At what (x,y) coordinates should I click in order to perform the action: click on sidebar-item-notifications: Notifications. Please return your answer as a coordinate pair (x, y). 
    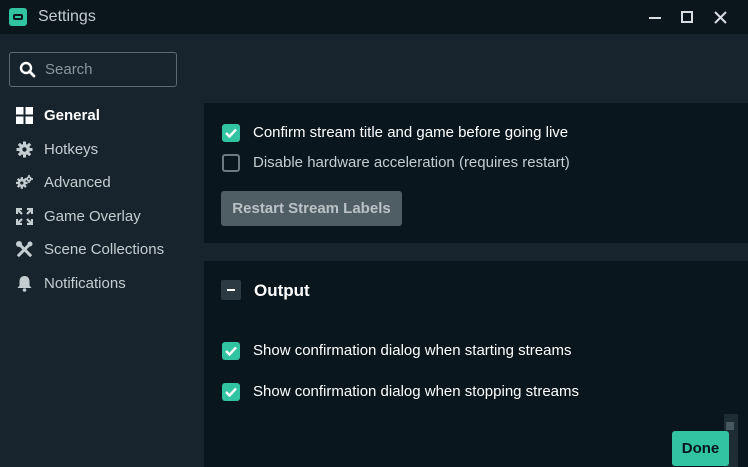
    Looking at the image, I should click on (94, 283).